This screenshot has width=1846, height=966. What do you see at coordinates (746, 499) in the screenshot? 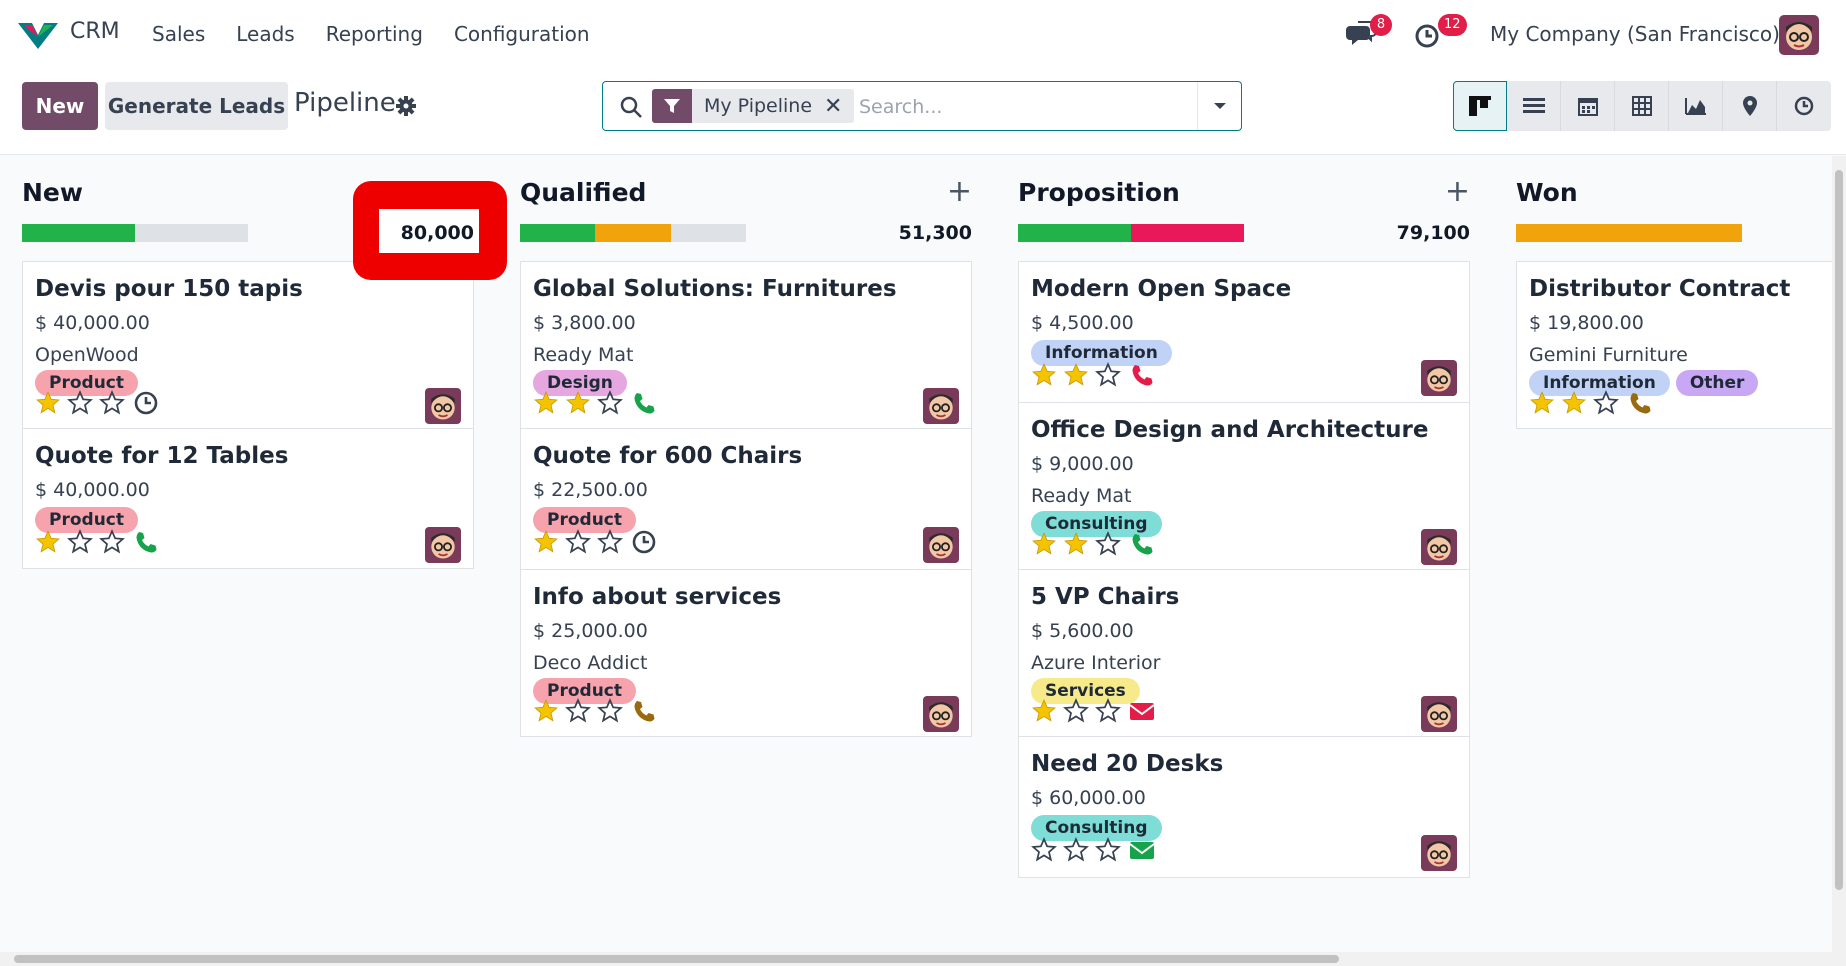
I see `lead-card: Quote for 600 Chairs $ 22,500.00 Product` at bounding box center [746, 499].